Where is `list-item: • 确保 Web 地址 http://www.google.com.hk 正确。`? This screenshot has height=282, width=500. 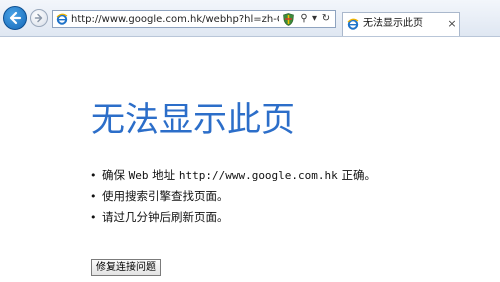
list-item: • 确保 Web 地址 http://www.google.com.hk 正确。 is located at coordinates (290, 175).